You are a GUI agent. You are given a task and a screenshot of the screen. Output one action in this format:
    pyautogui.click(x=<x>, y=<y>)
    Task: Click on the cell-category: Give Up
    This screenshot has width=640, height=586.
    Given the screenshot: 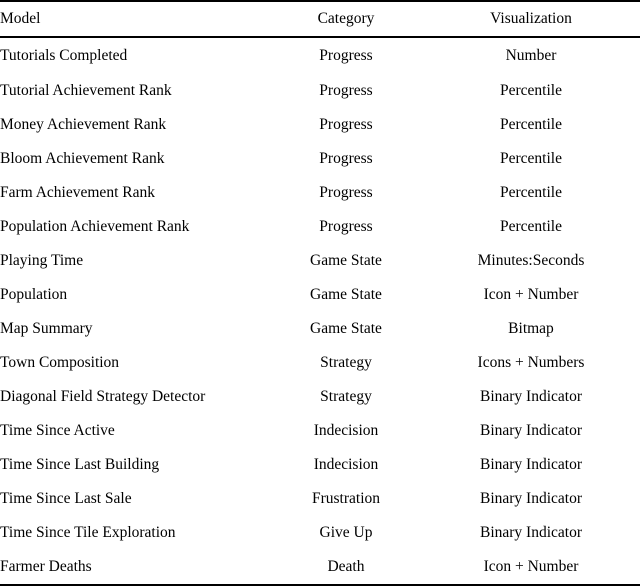 What is the action you would take?
    pyautogui.click(x=346, y=533)
    